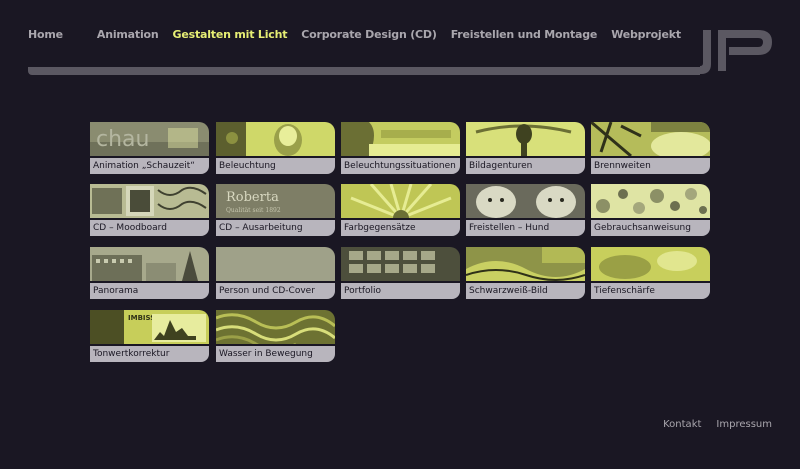 This screenshot has height=469, width=800. Describe the element at coordinates (128, 36) in the screenshot. I see `nav-animation: Animation` at that location.